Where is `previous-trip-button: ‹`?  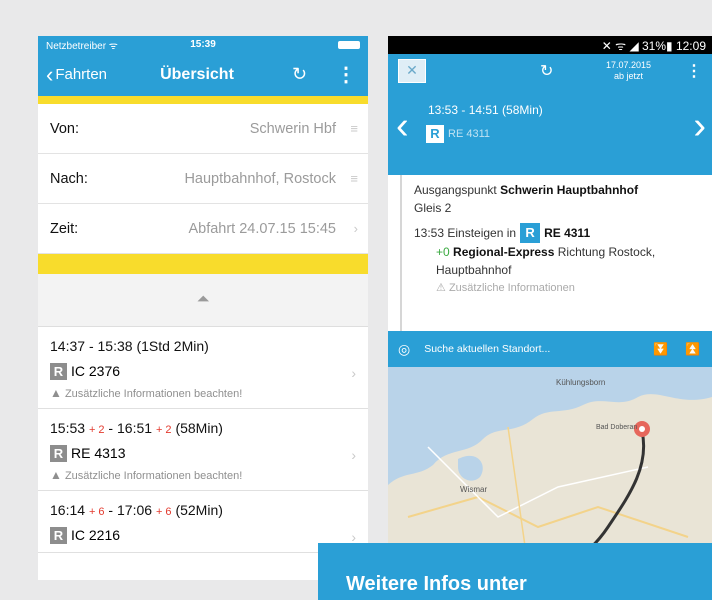 previous-trip-button: ‹ is located at coordinates (402, 126).